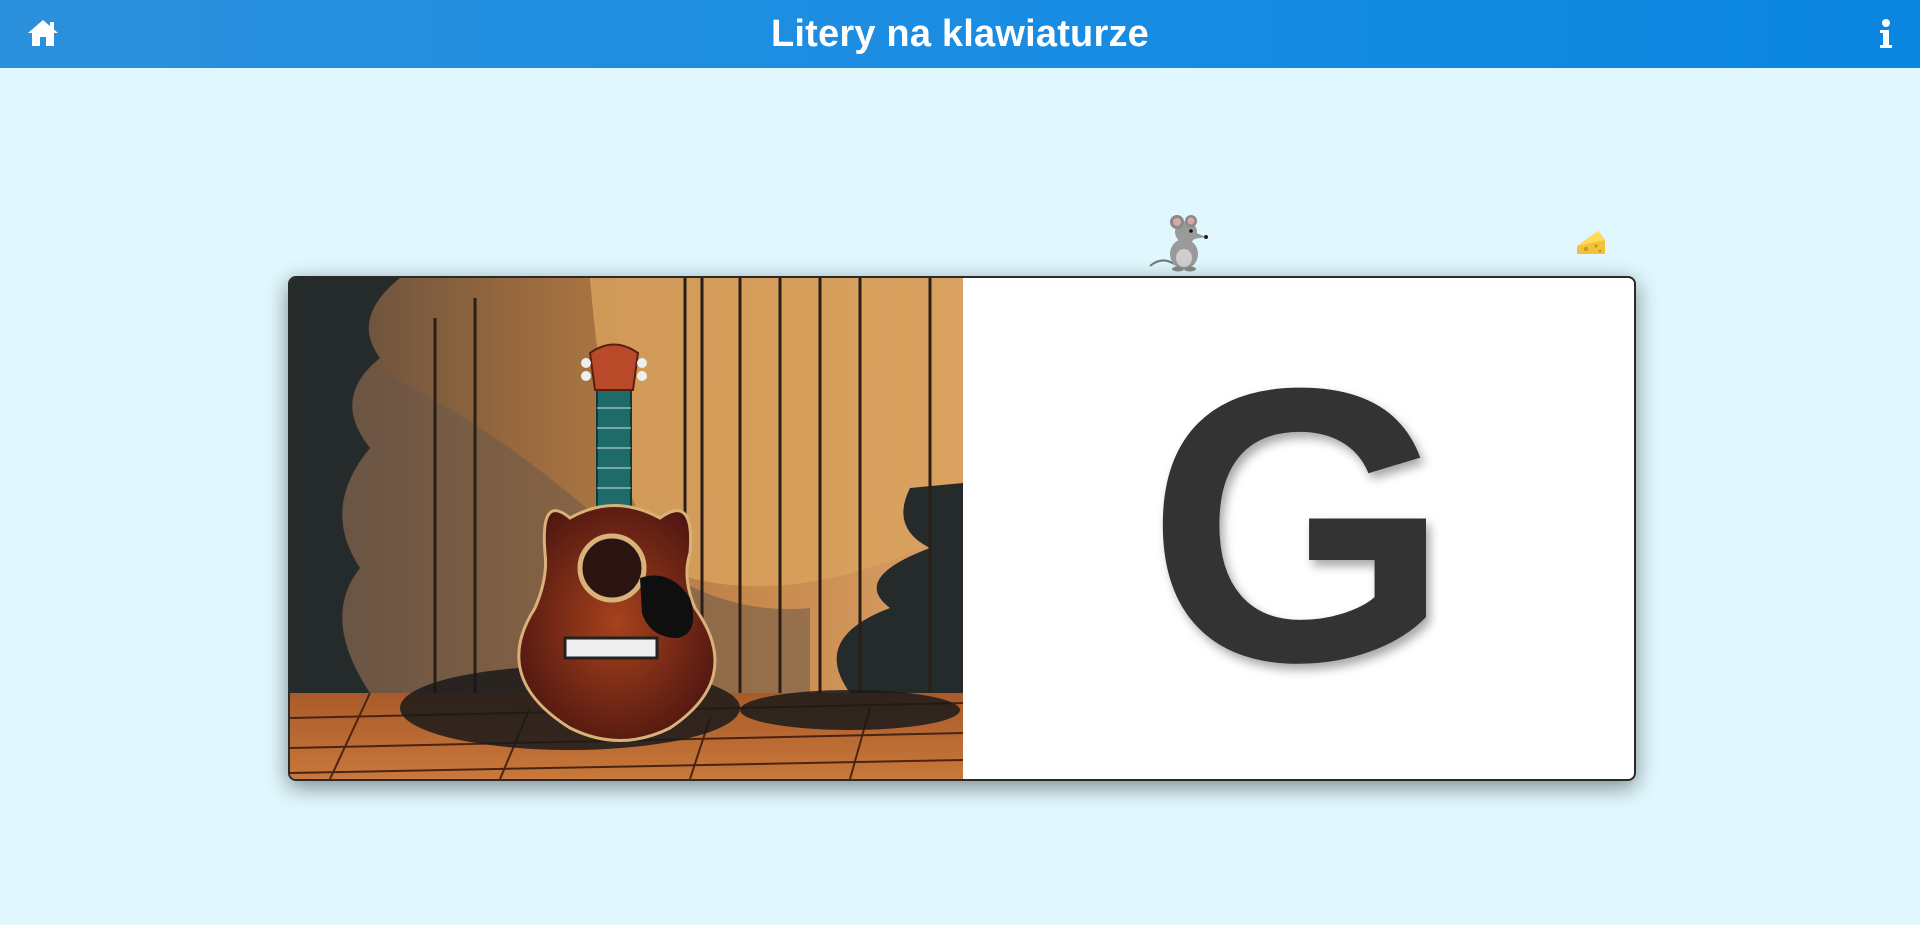 This screenshot has width=1920, height=925. I want to click on info-icon, so click(1886, 33).